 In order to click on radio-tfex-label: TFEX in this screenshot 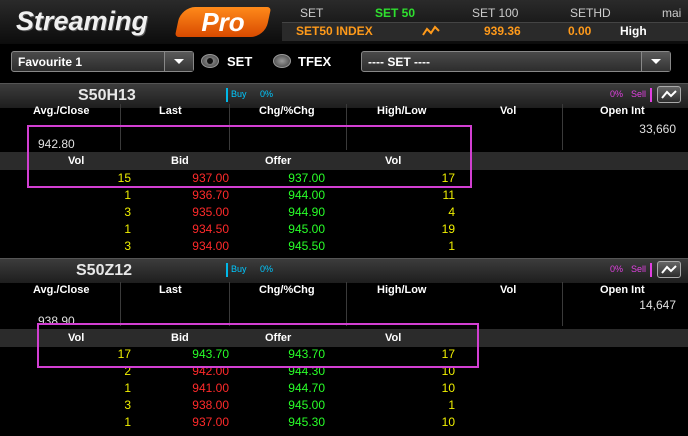, I will do `click(315, 61)`.